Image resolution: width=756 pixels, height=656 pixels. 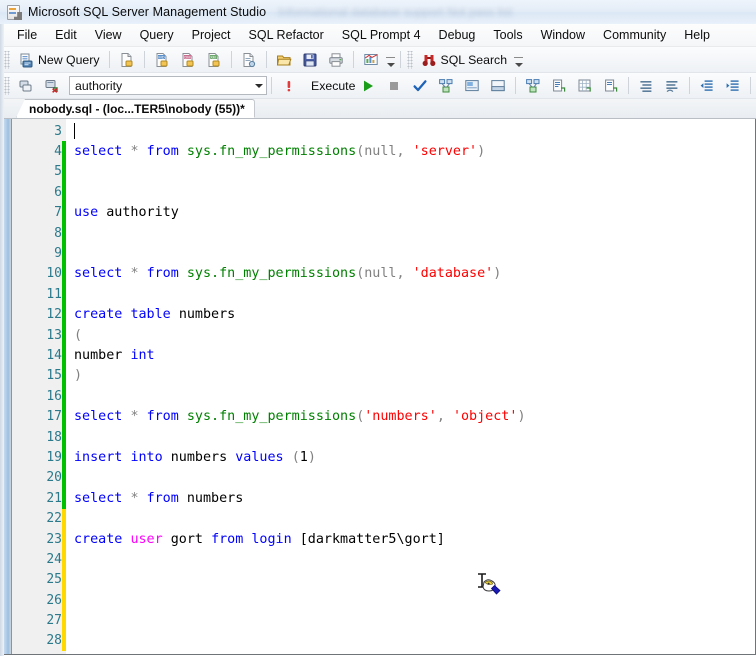 What do you see at coordinates (371, 59) in the screenshot?
I see `summary-button` at bounding box center [371, 59].